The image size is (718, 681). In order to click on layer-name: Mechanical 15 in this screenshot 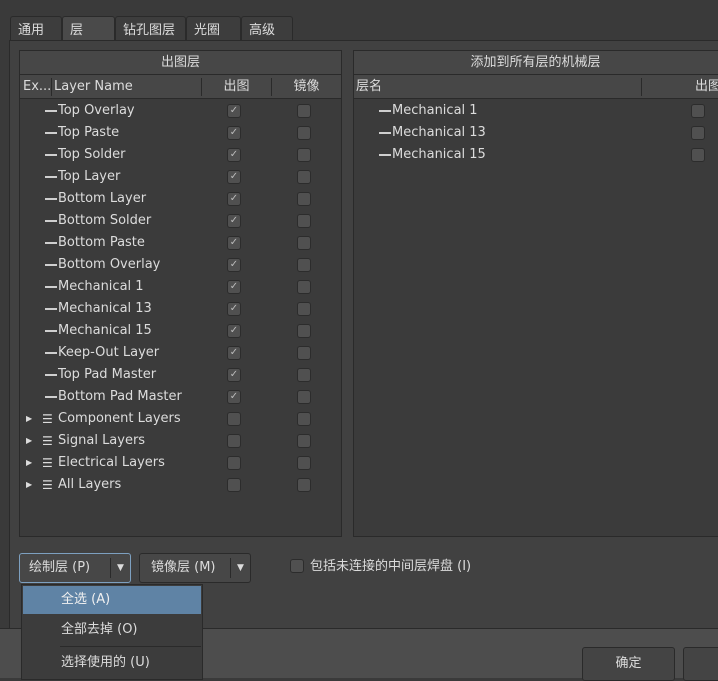, I will do `click(439, 154)`.